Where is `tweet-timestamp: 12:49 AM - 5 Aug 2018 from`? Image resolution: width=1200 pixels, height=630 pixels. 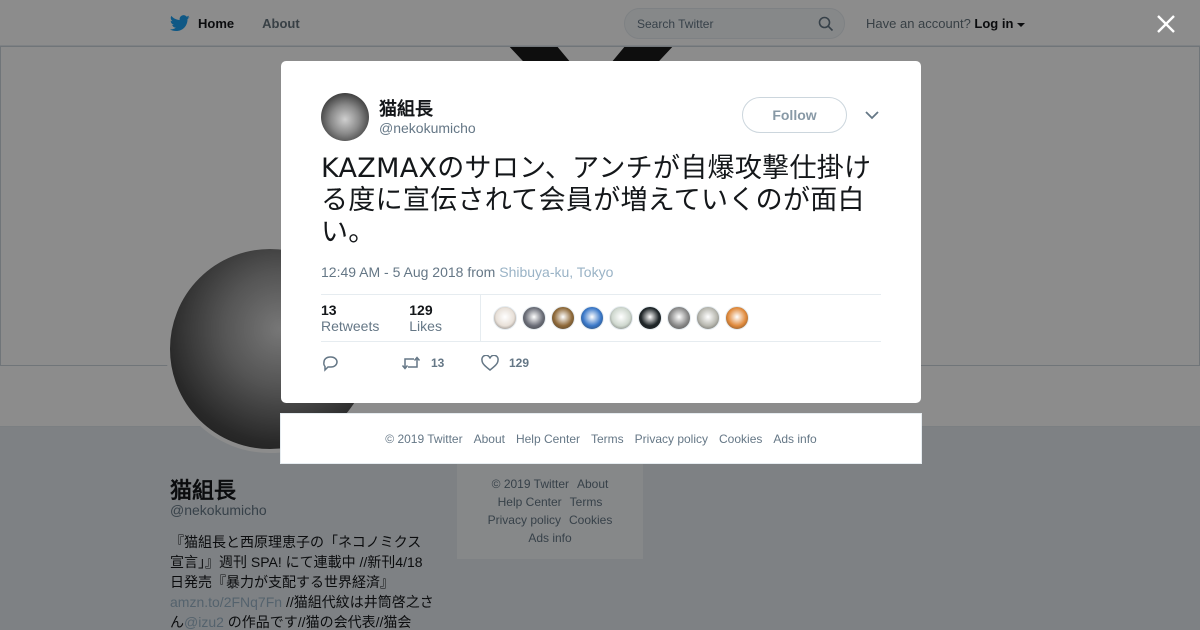 tweet-timestamp: 12:49 AM - 5 Aug 2018 from is located at coordinates (410, 272).